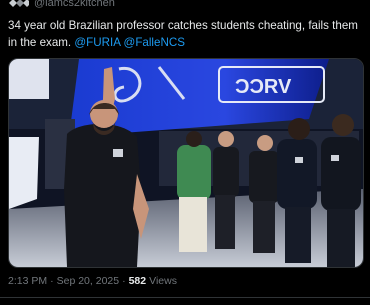  I want to click on author-row: @iamcs2kitchen, so click(61, 5).